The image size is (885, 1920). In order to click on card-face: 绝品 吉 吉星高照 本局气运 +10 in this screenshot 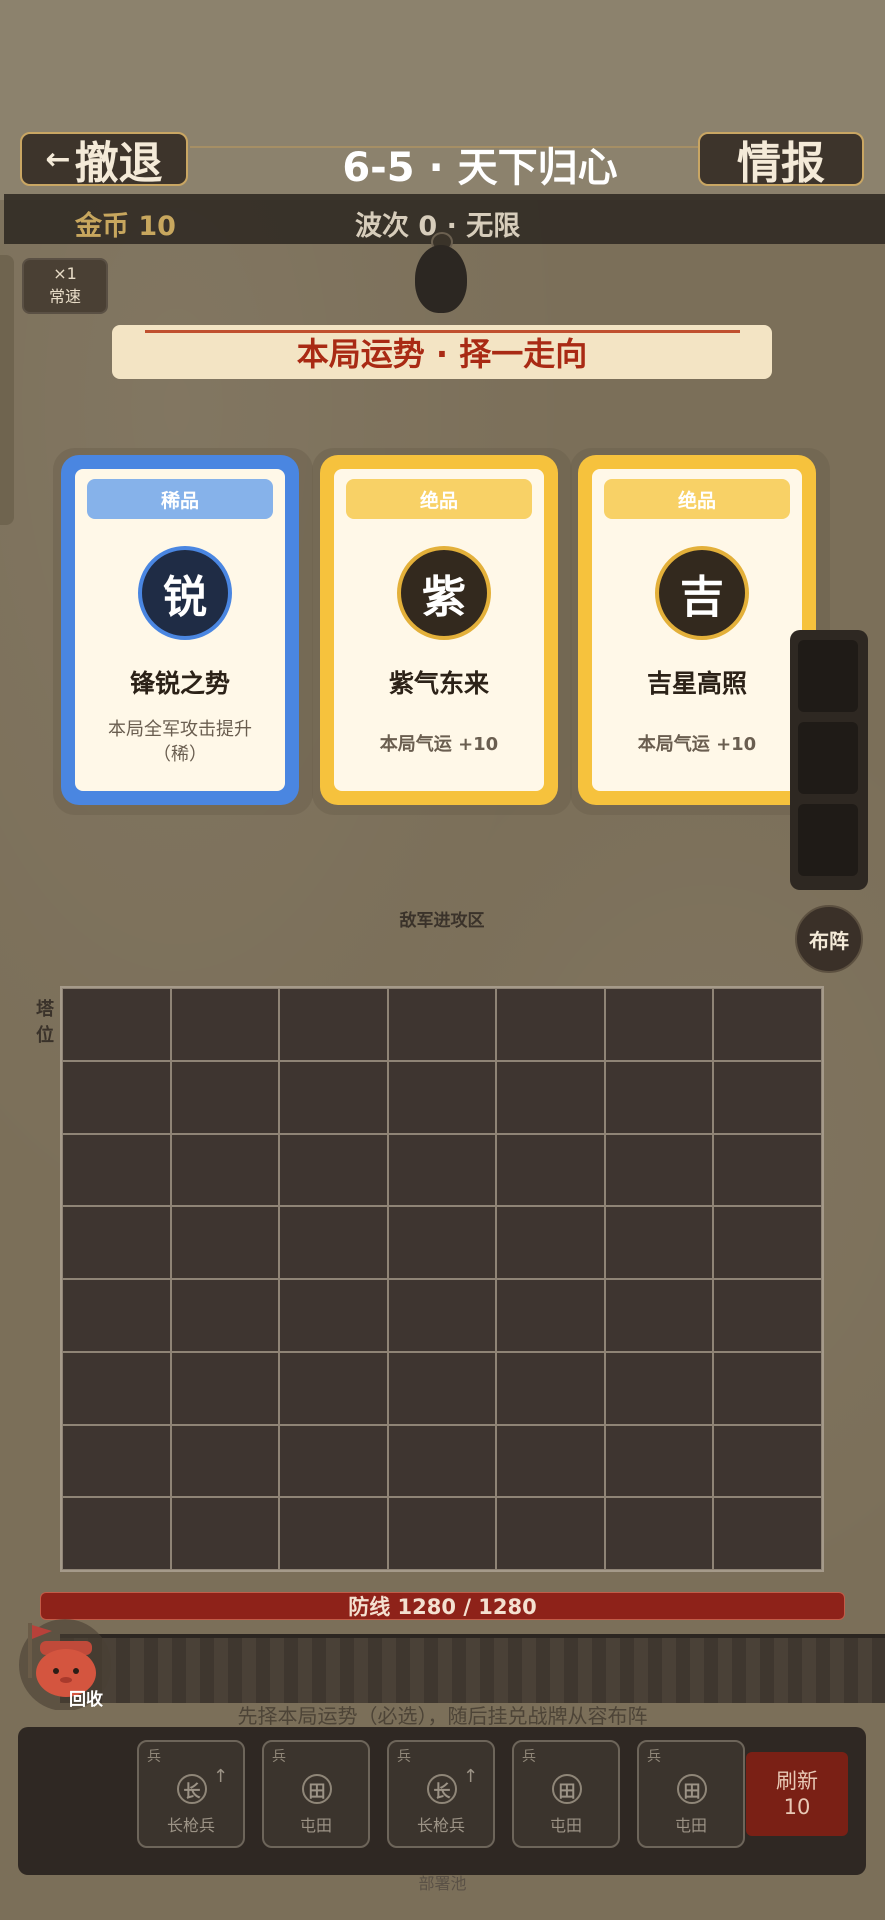, I will do `click(697, 630)`.